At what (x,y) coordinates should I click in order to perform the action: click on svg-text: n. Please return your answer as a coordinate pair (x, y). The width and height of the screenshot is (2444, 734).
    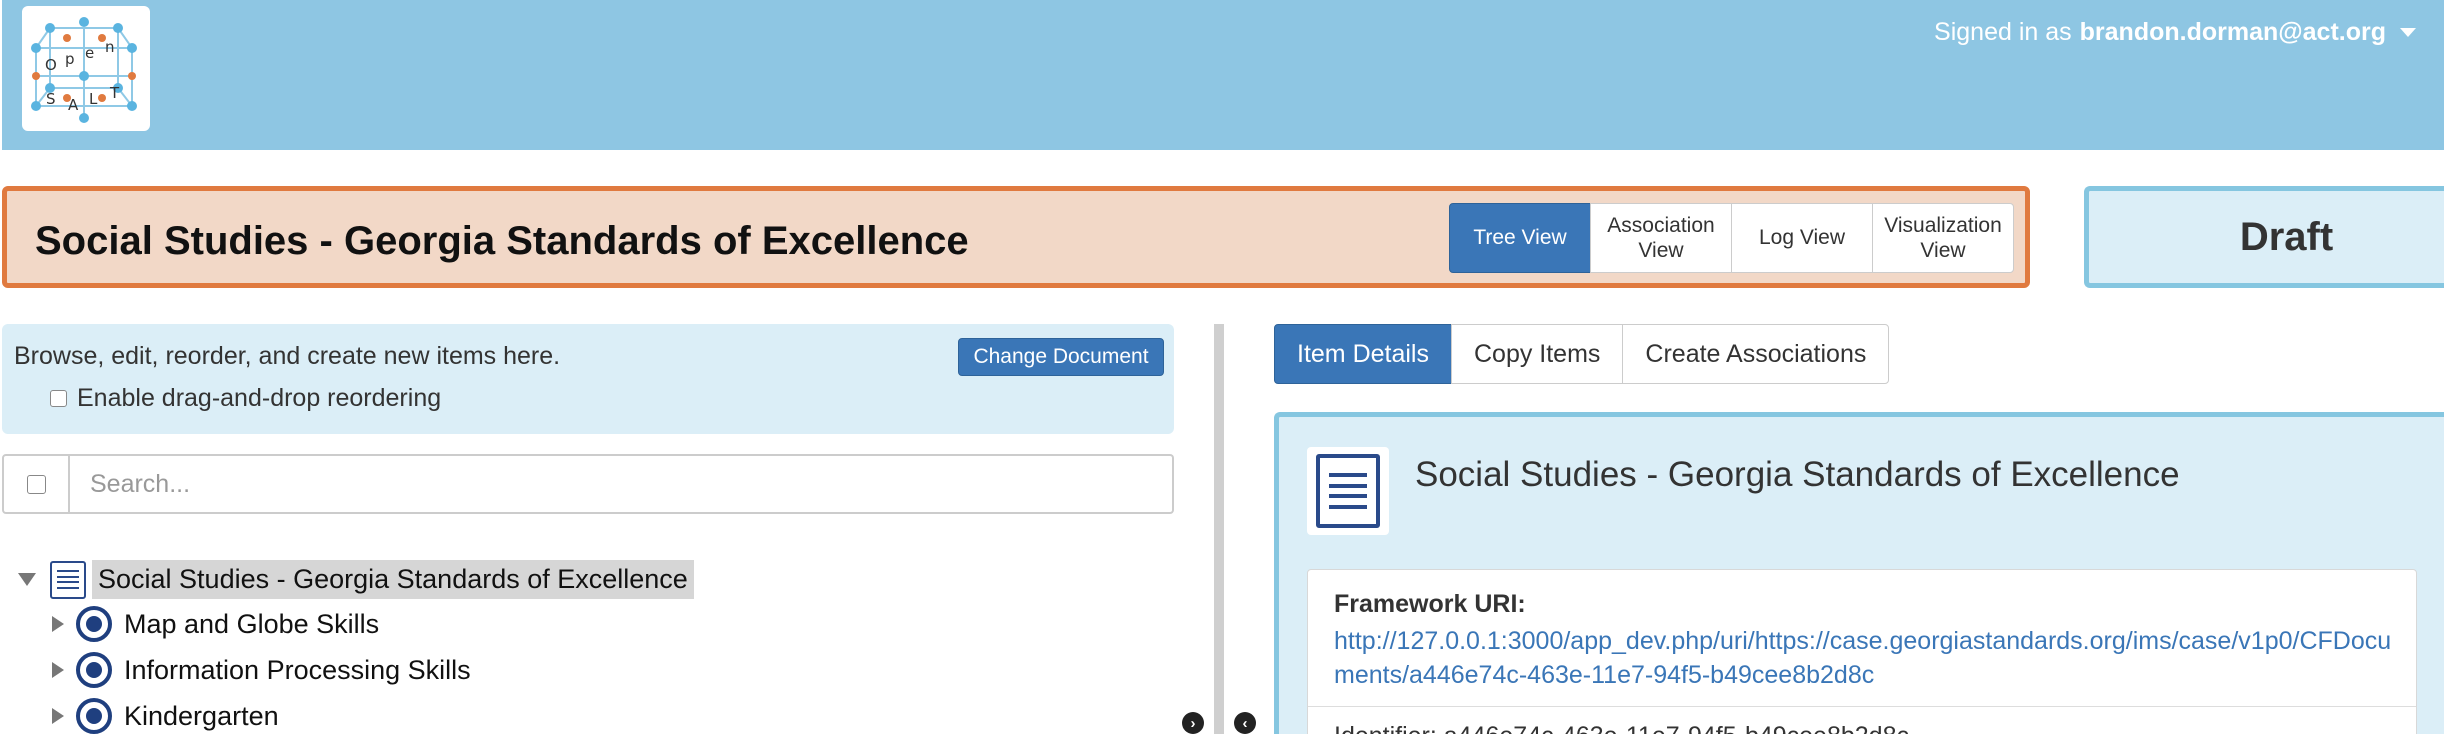
    Looking at the image, I should click on (110, 47).